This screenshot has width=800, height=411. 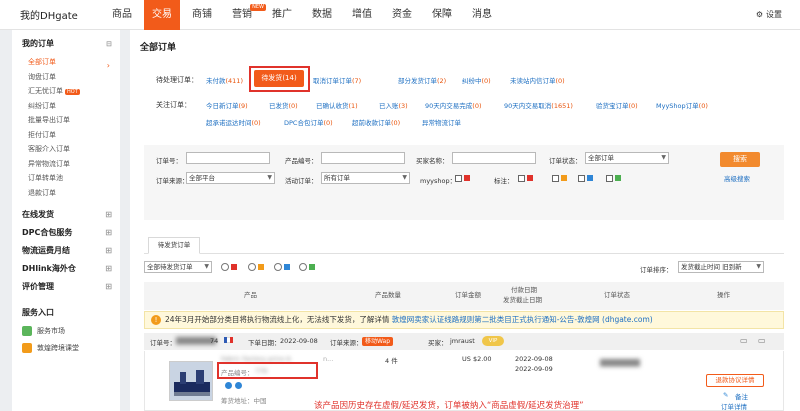 I want to click on nav-marketing: 营销 NEW, so click(x=245, y=15).